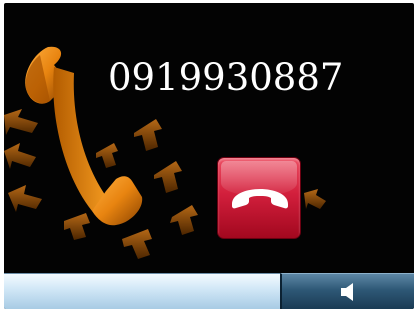  Describe the element at coordinates (226, 77) in the screenshot. I see `phone-number: 0919930887` at that location.